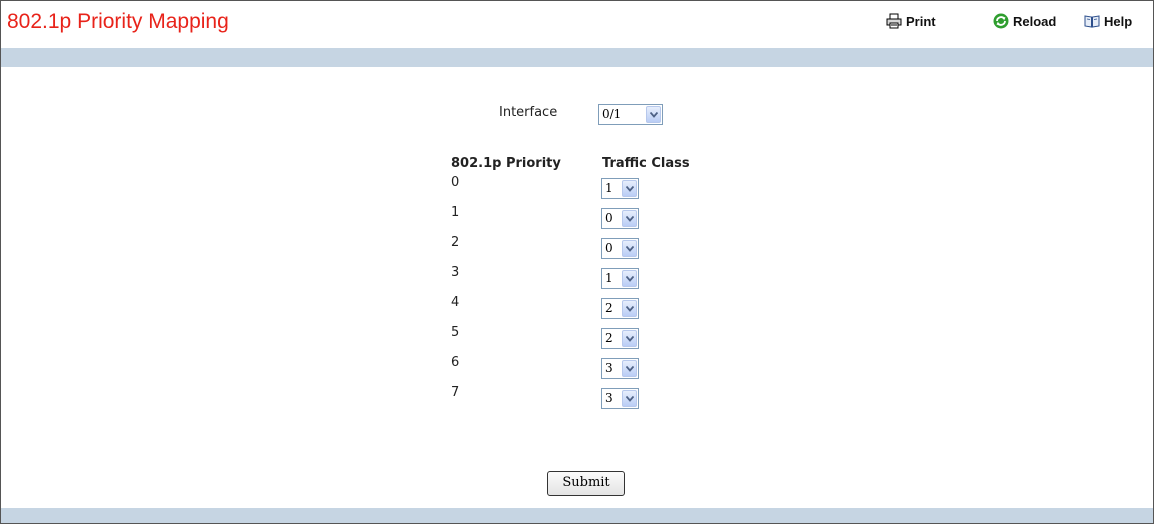 This screenshot has width=1154, height=524. Describe the element at coordinates (455, 272) in the screenshot. I see `priority-value-3: 3` at that location.